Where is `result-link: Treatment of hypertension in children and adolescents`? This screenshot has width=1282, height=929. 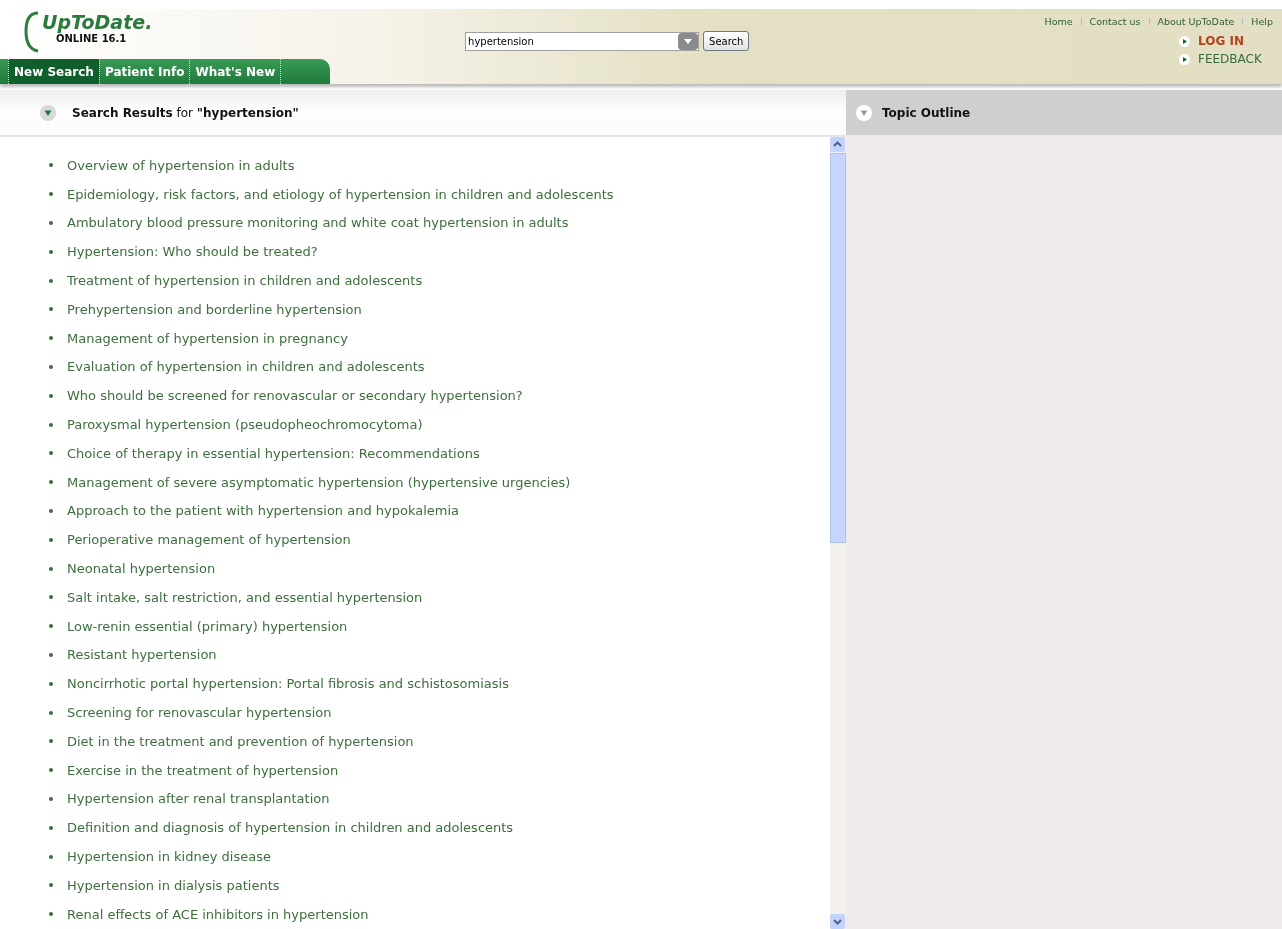
result-link: Treatment of hypertension in children and adolescents is located at coordinates (245, 281).